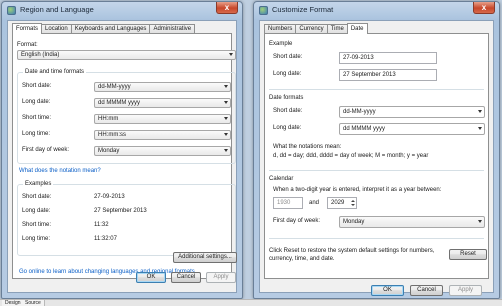 Image resolution: width=502 pixels, height=306 pixels. What do you see at coordinates (36, 102) in the screenshot?
I see `long-date-label: Long date:` at bounding box center [36, 102].